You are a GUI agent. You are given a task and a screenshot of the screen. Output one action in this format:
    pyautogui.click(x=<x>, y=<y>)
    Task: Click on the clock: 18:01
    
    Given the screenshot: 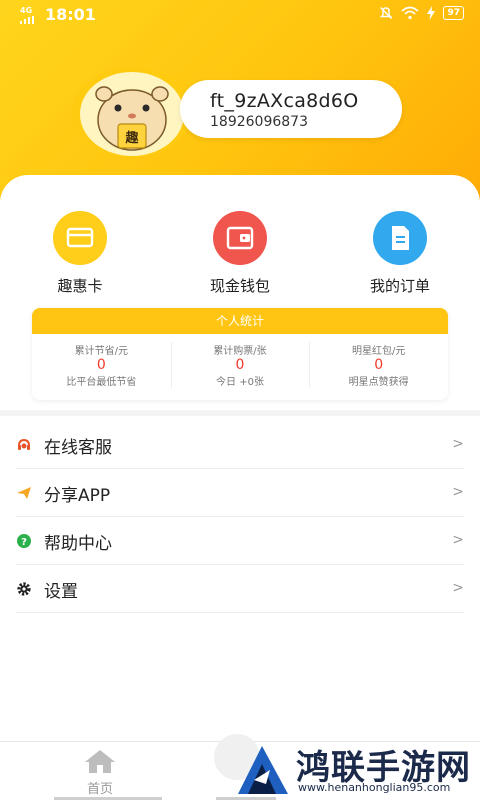 What is the action you would take?
    pyautogui.click(x=70, y=14)
    